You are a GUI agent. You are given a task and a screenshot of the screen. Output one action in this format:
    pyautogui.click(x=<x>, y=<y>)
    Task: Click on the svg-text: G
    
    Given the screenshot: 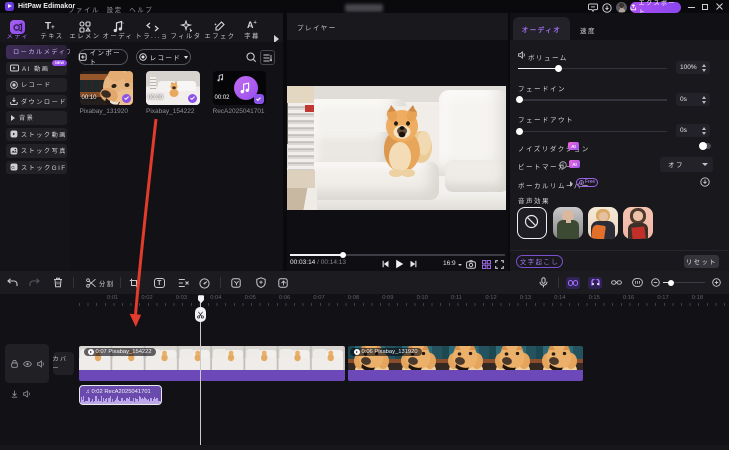 What is the action you would take?
    pyautogui.click(x=13, y=167)
    